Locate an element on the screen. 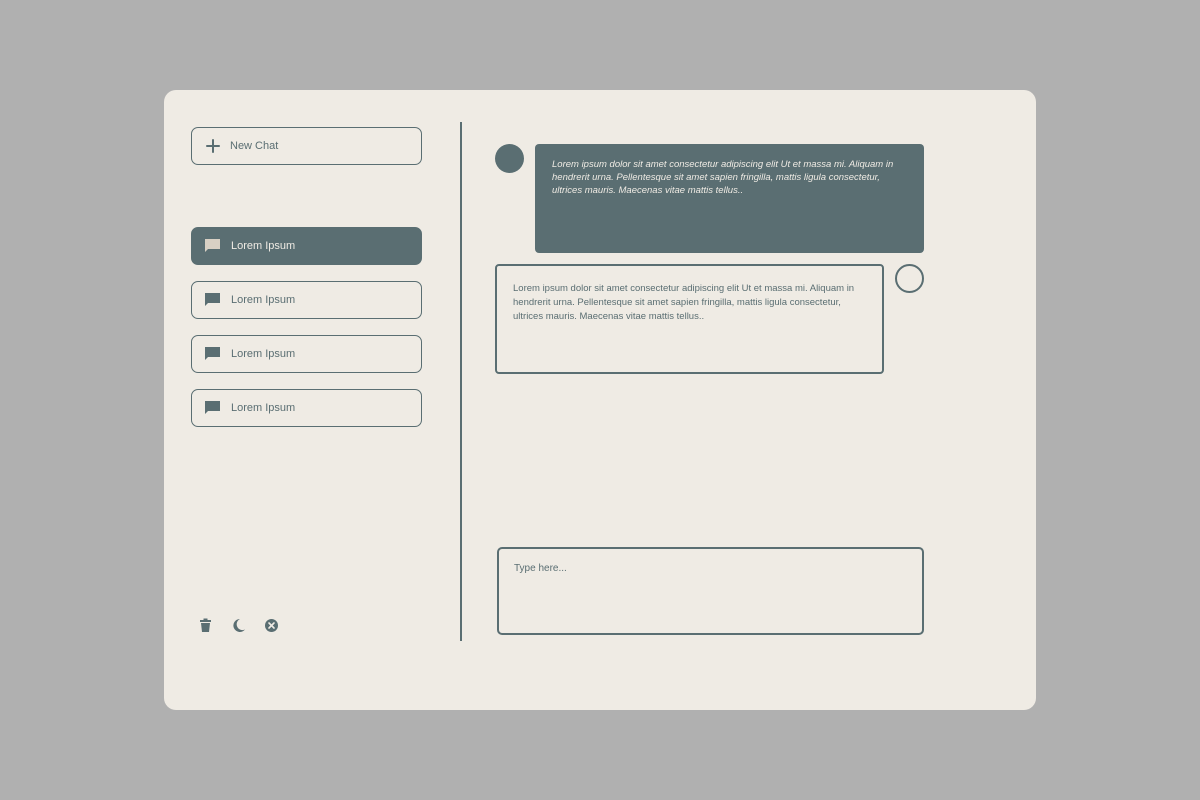 This screenshot has height=800, width=1200. sidebar-actions is located at coordinates (238, 625).